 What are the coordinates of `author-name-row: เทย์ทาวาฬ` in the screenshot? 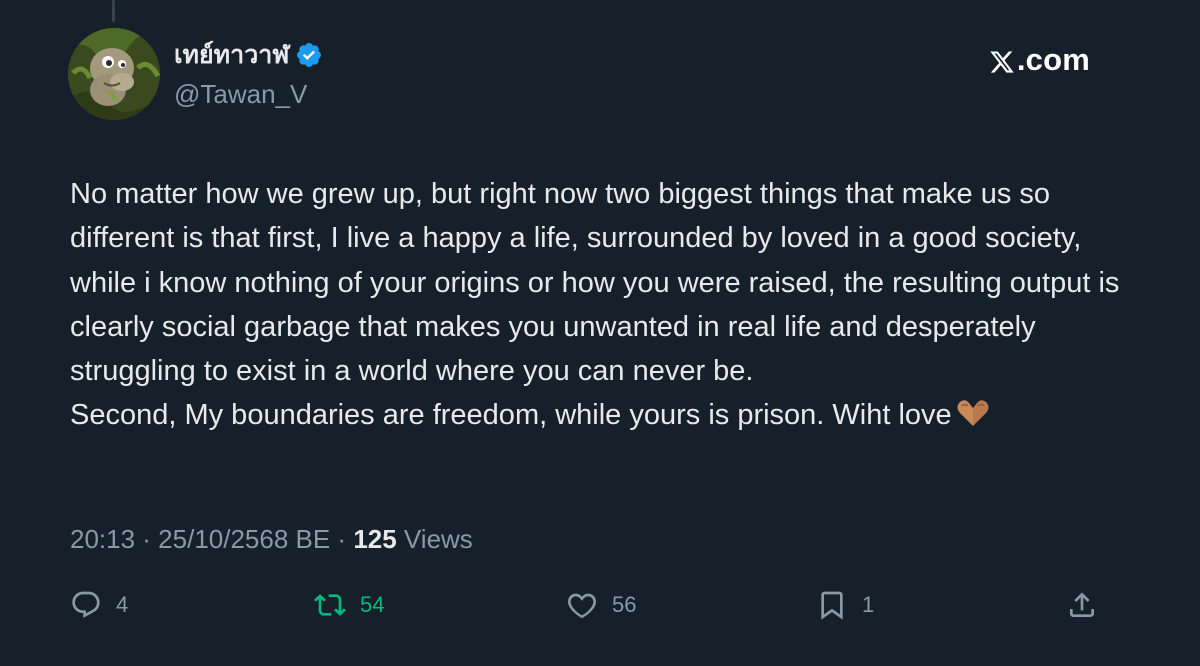 It's located at (248, 55).